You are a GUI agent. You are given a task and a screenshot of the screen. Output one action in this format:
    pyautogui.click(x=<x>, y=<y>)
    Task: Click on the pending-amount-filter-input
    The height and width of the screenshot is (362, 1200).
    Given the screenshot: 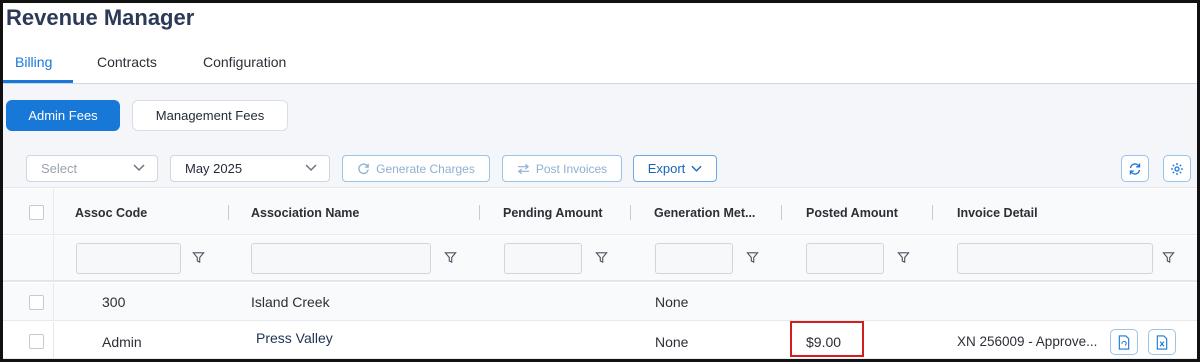 What is the action you would take?
    pyautogui.click(x=543, y=258)
    